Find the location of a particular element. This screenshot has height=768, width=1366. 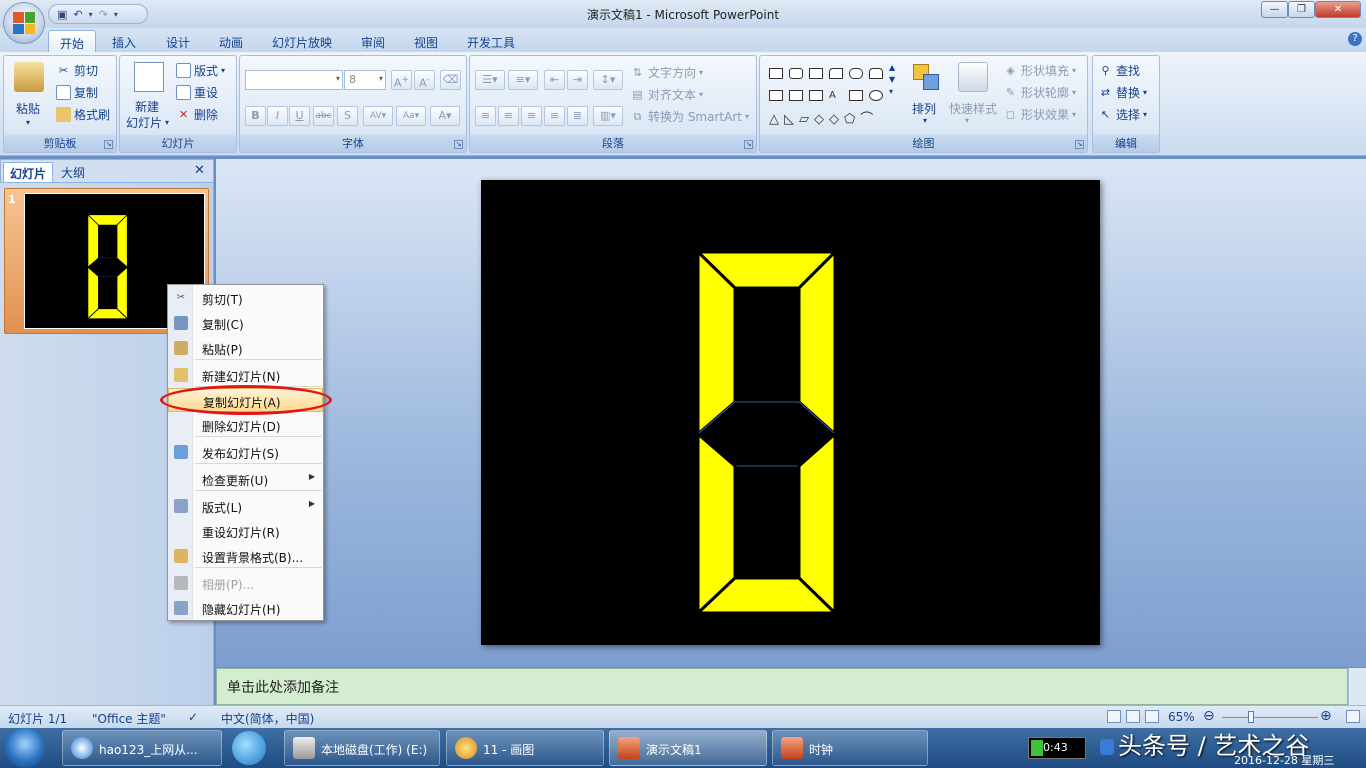

arrange-icon is located at coordinates (926, 77).